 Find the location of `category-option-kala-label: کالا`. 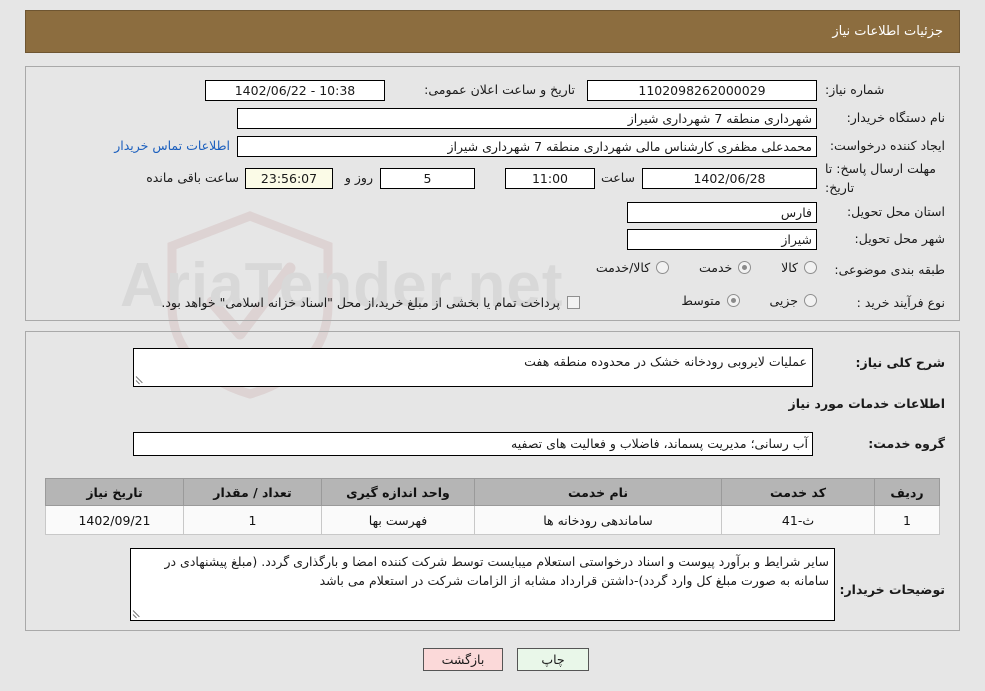

category-option-kala-label: کالا is located at coordinates (789, 267).